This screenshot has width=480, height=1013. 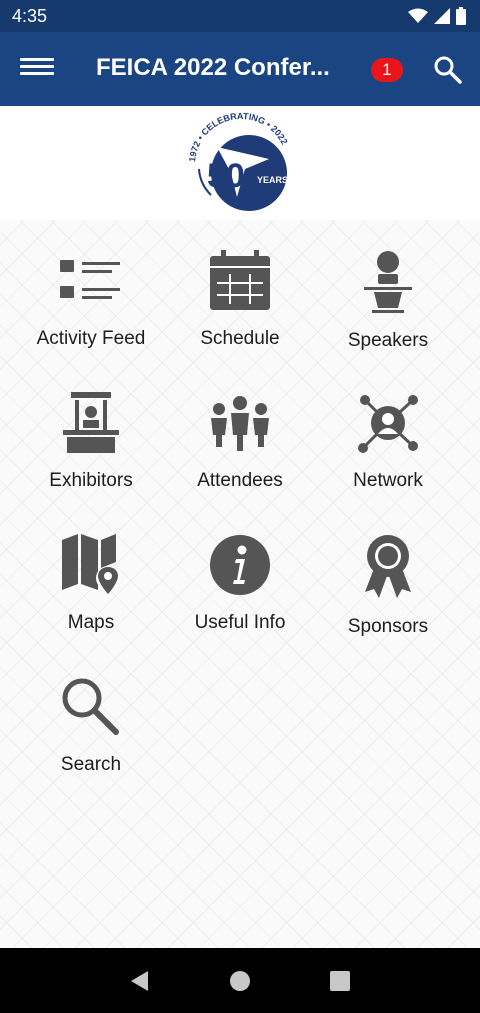 I want to click on tile-network: Network, so click(x=388, y=427).